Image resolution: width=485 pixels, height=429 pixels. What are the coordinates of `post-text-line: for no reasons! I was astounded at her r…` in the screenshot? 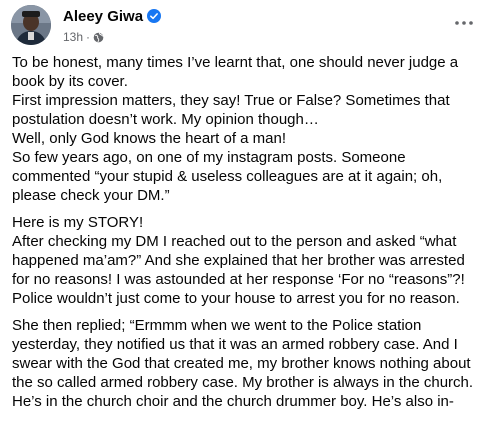 It's located at (238, 279).